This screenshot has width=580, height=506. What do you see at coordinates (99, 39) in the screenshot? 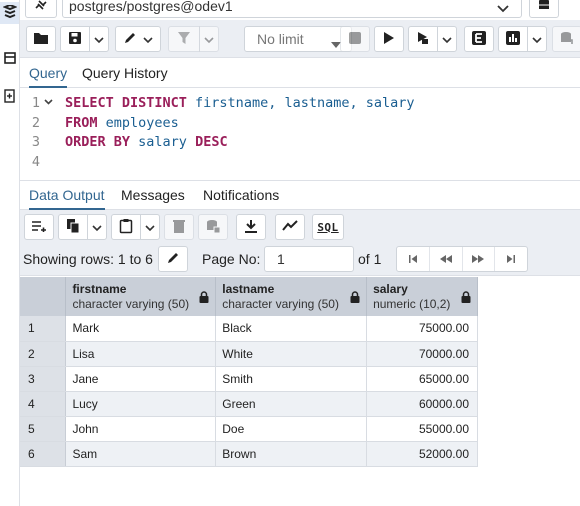
I see `save-options-dropdown` at bounding box center [99, 39].